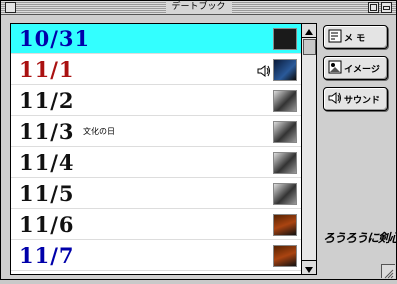 The height and width of the screenshot is (284, 397). I want to click on date-label: 11/3, so click(47, 131).